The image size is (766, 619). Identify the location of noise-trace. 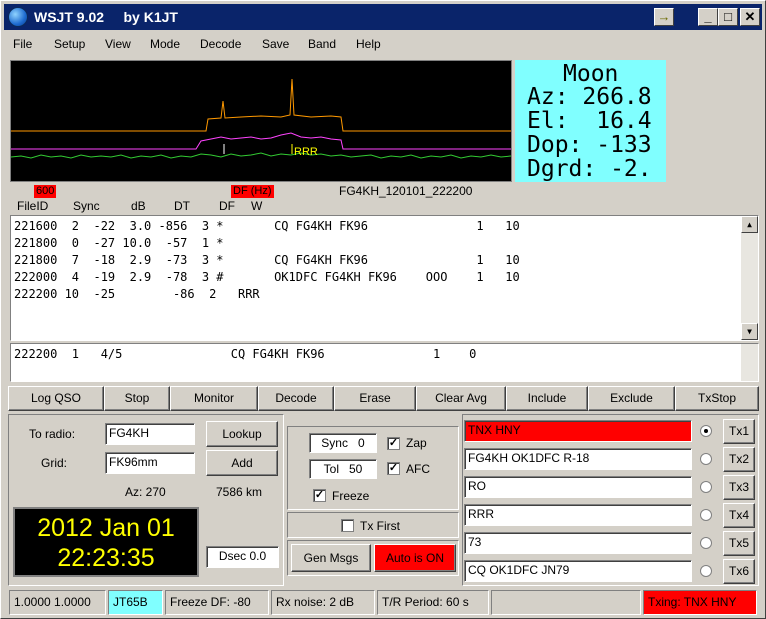
(261, 155).